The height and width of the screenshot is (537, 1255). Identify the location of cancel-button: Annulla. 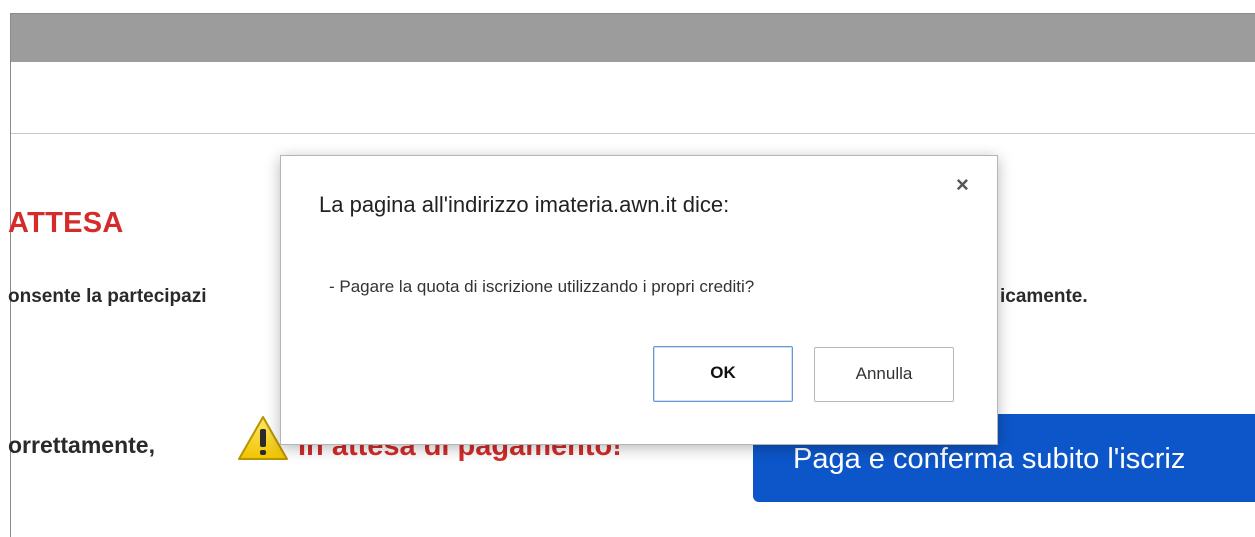
(884, 374).